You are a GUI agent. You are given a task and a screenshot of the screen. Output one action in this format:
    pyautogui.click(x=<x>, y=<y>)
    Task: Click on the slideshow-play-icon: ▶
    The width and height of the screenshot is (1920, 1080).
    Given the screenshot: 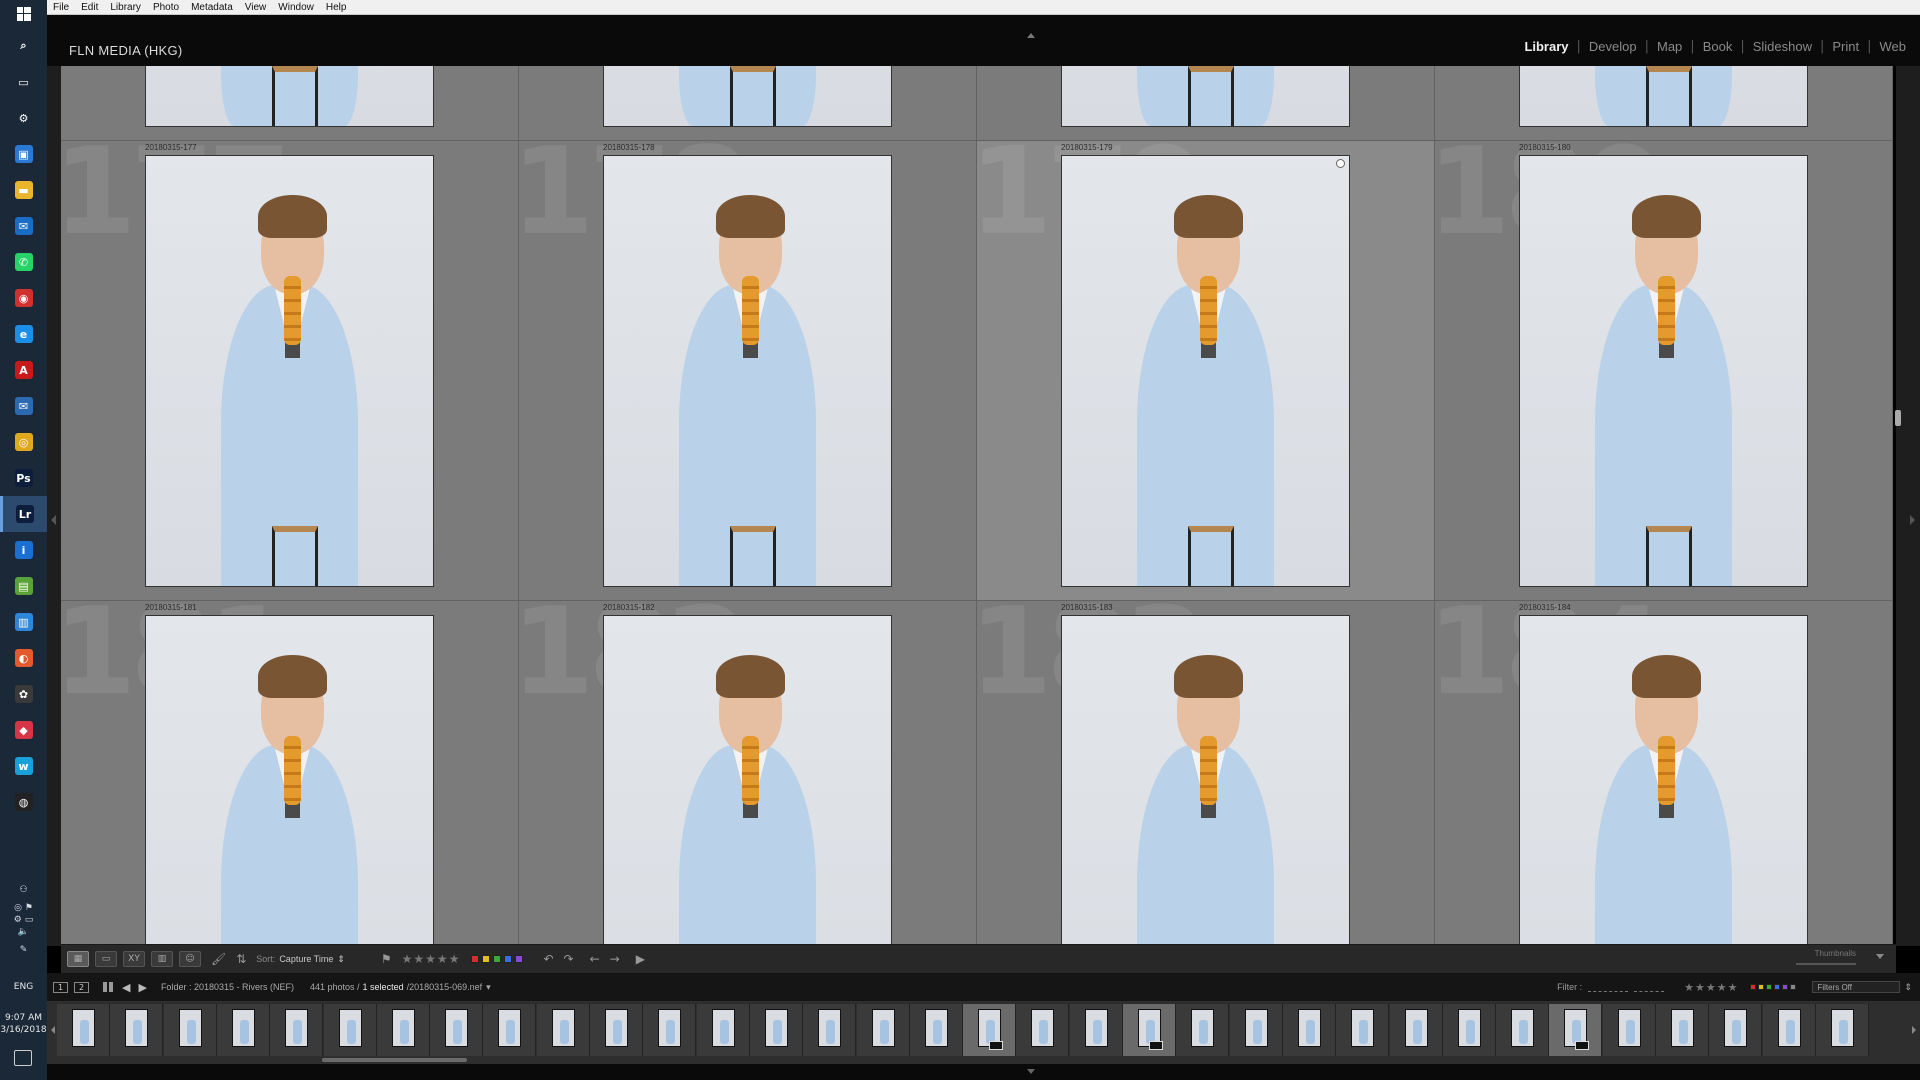 What is the action you would take?
    pyautogui.click(x=640, y=959)
    